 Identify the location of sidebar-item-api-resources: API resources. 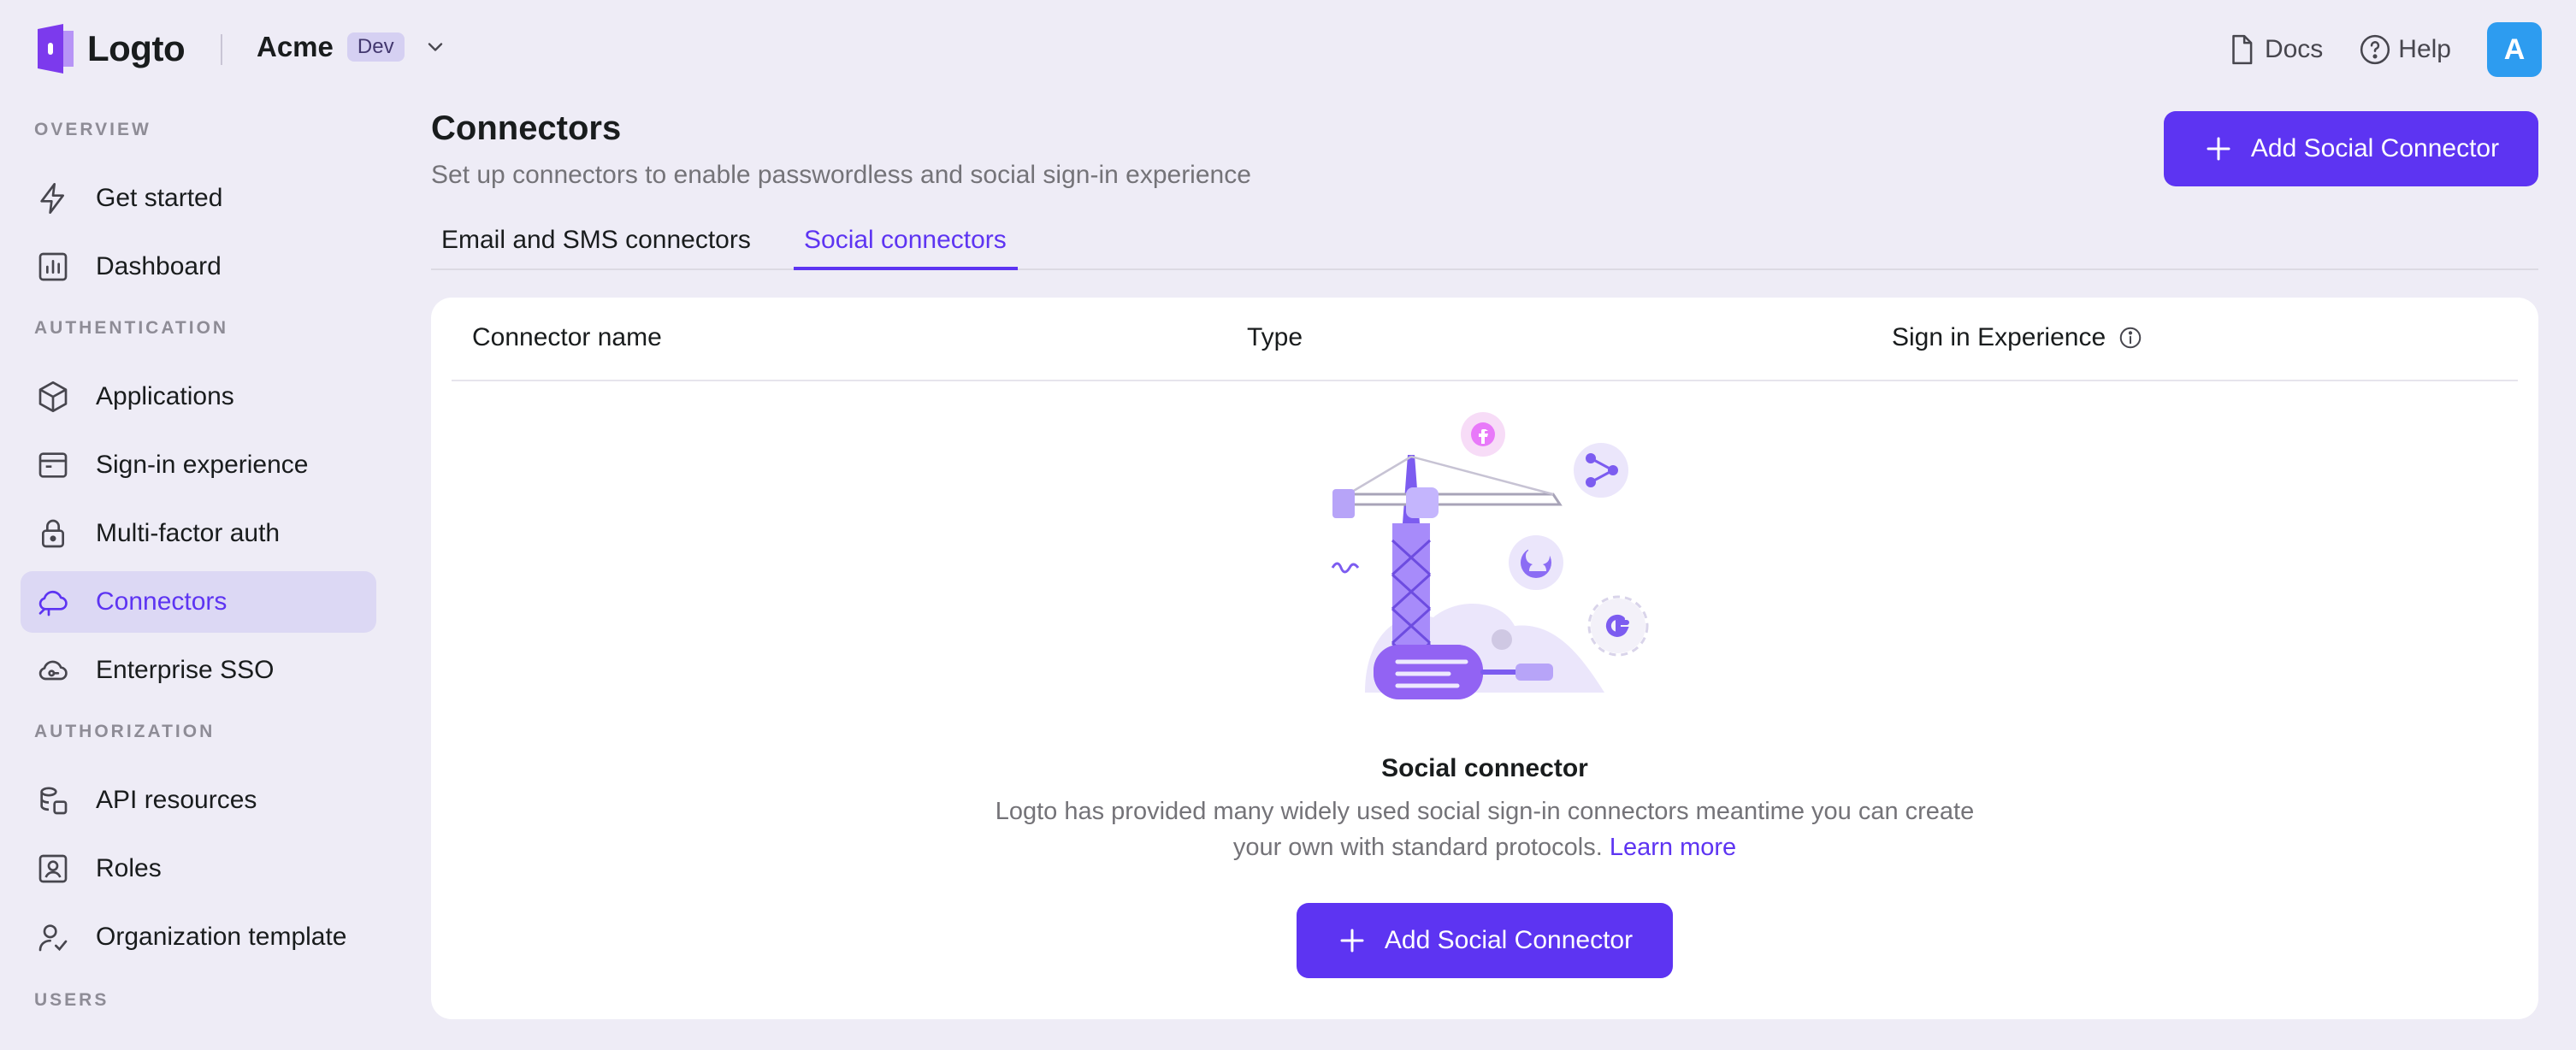
(198, 801).